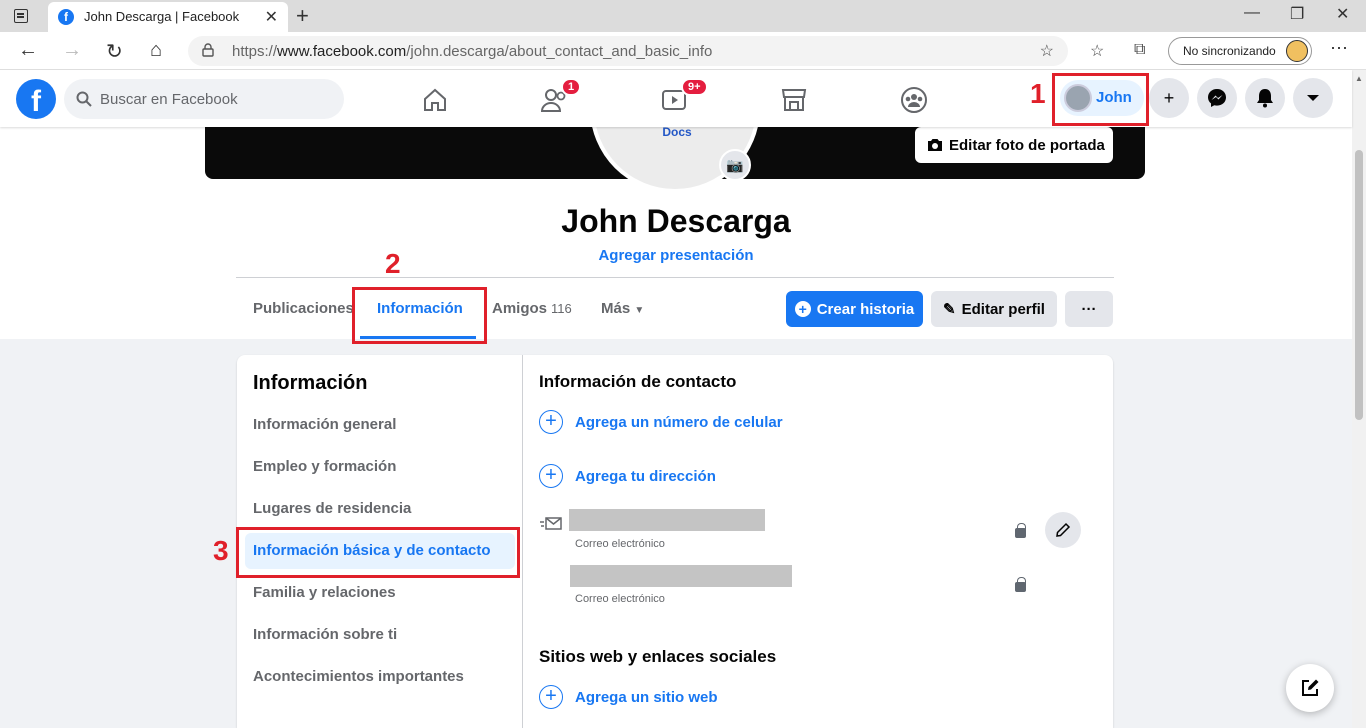 The height and width of the screenshot is (728, 1366). Describe the element at coordinates (310, 383) in the screenshot. I see `about-title: Información` at that location.